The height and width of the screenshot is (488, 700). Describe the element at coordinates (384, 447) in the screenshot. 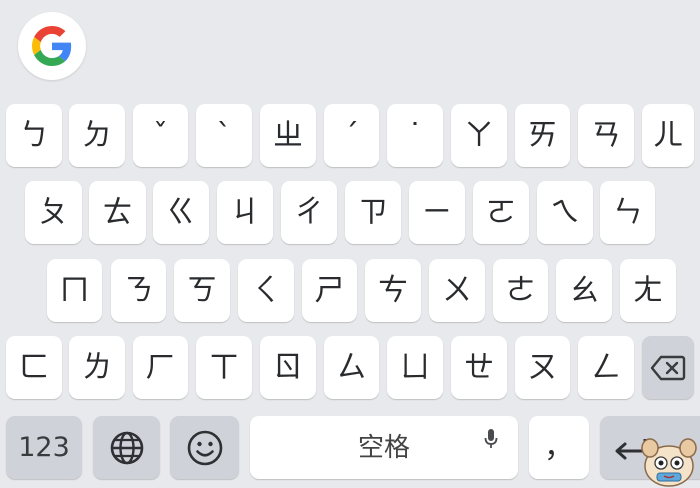

I see `space-key: 空格` at that location.